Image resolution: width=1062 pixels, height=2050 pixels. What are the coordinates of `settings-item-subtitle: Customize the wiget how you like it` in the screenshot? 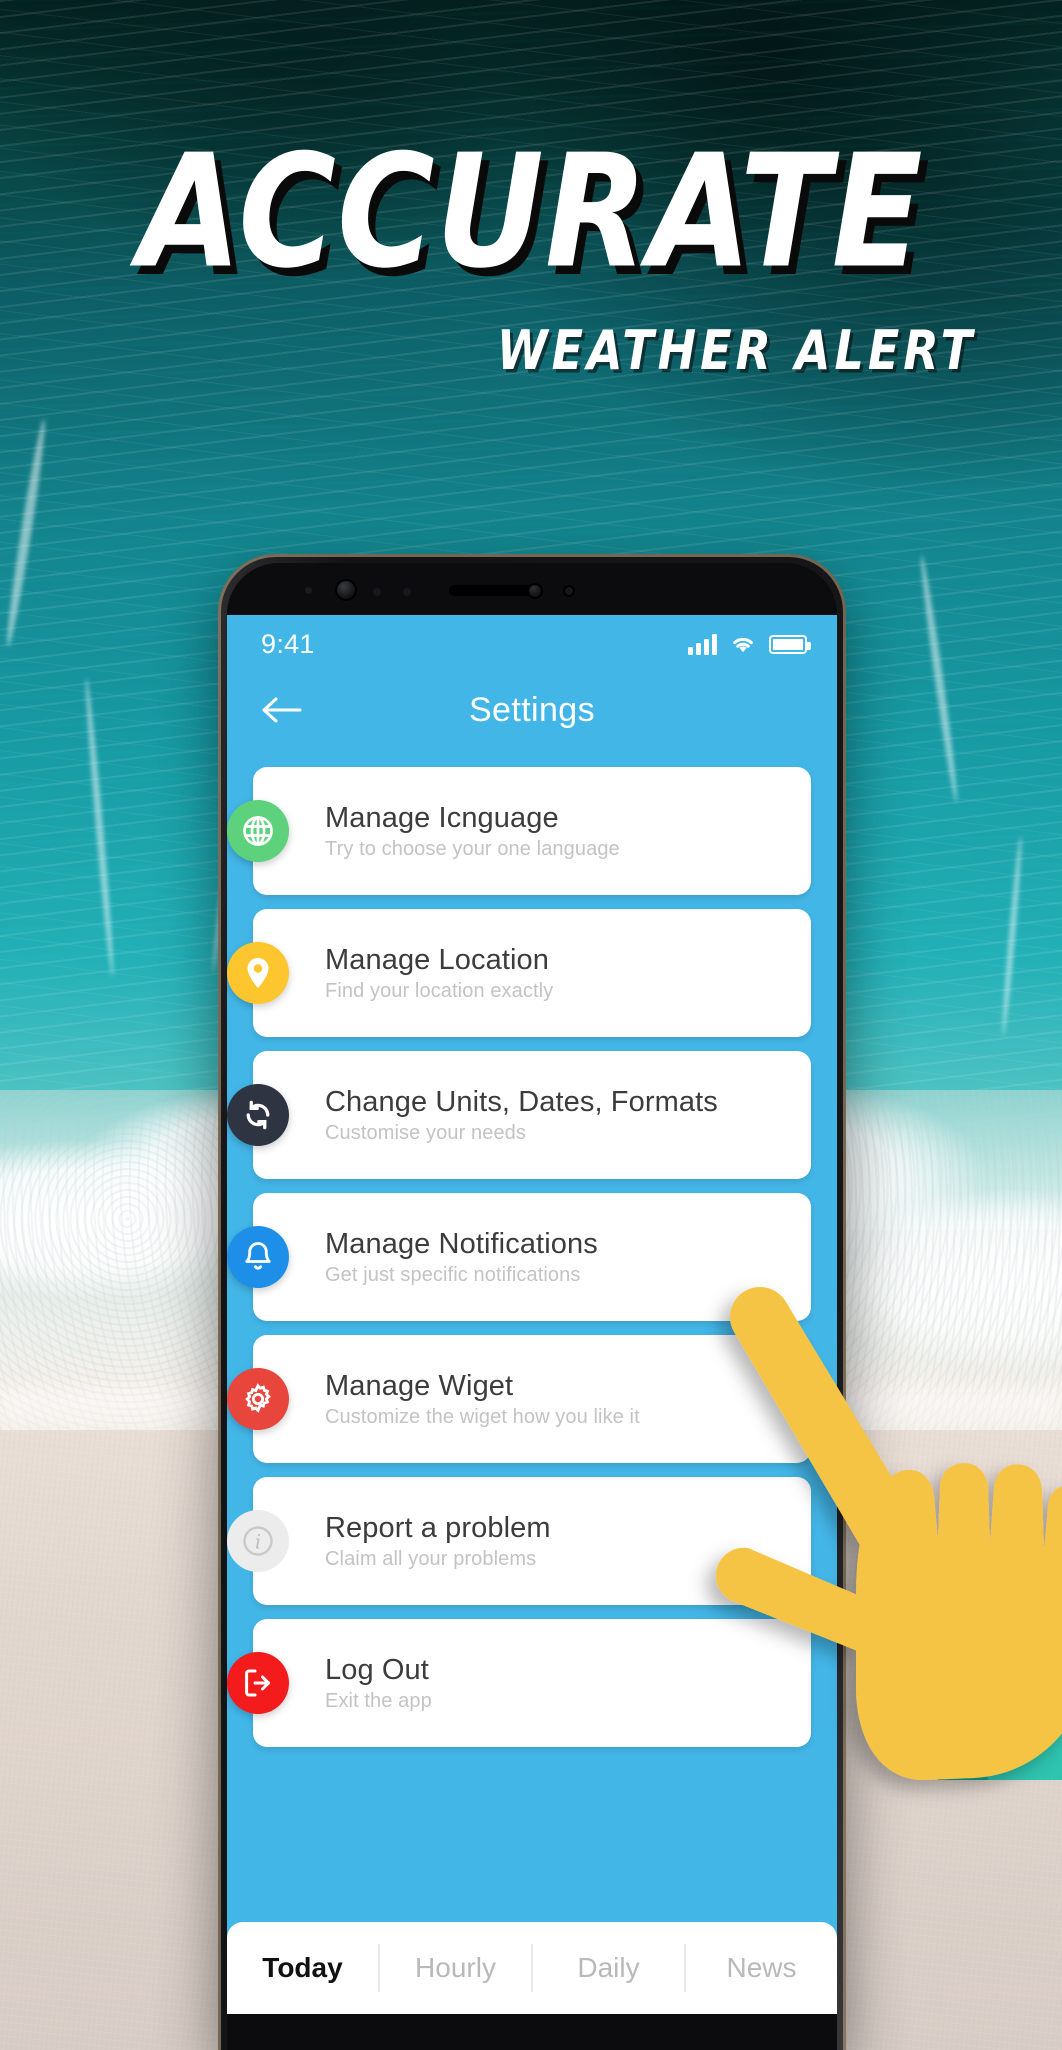 It's located at (482, 1416).